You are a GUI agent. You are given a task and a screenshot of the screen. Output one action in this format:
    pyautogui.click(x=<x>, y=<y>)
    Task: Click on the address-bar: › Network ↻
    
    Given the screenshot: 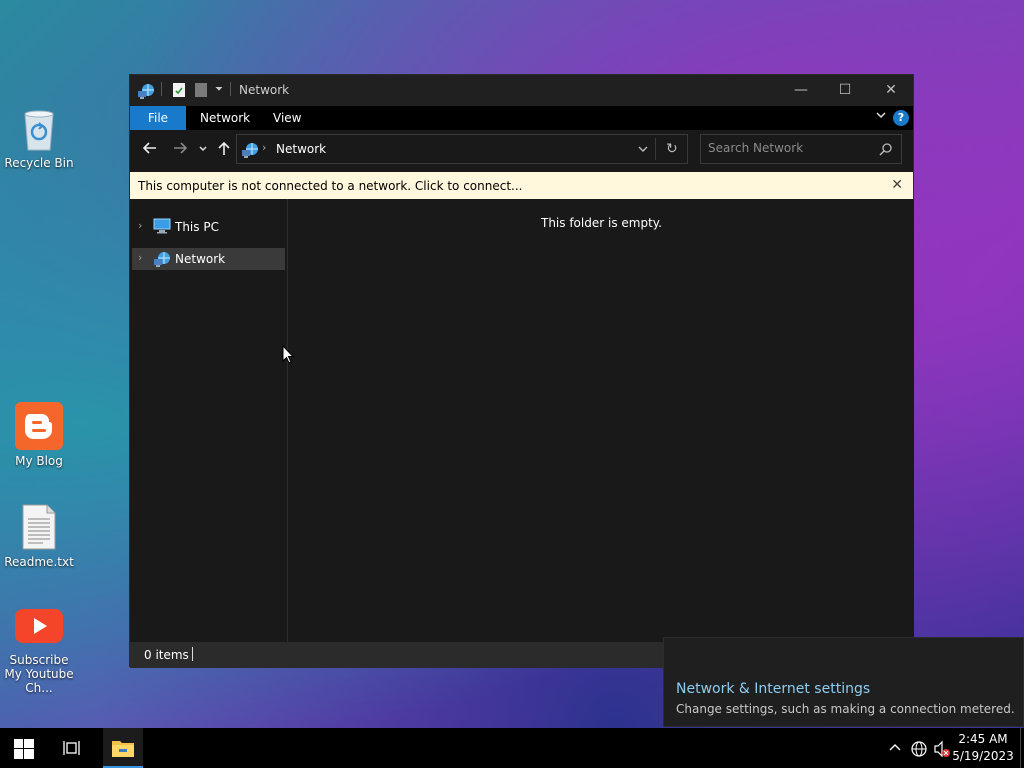 What is the action you would take?
    pyautogui.click(x=462, y=149)
    